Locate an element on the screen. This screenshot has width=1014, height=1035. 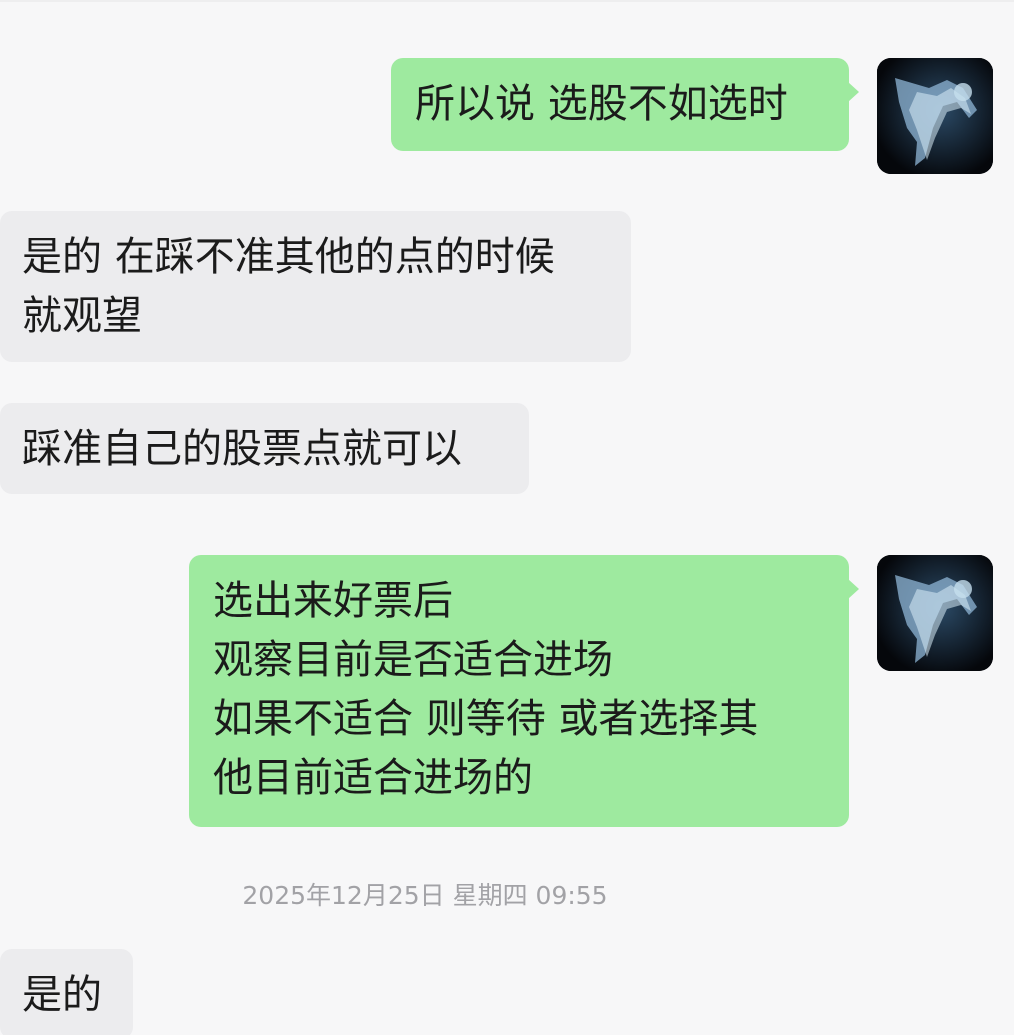
message-bubble-outgoing: 所以说 选股不如选时 is located at coordinates (625, 104).